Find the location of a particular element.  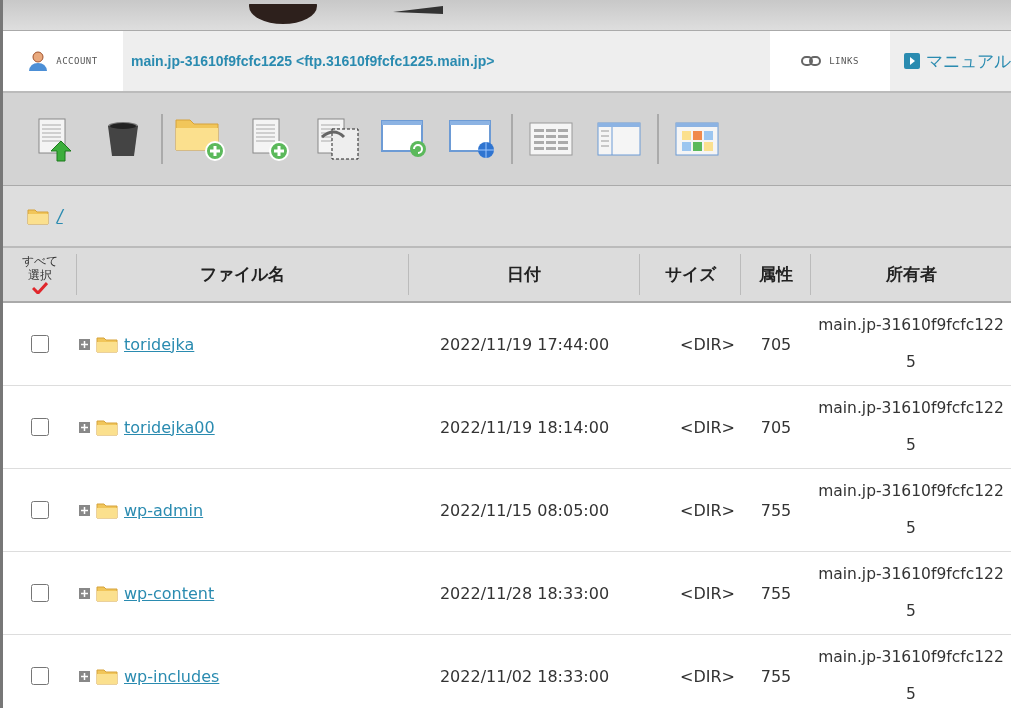

trash-icon is located at coordinates (123, 139).